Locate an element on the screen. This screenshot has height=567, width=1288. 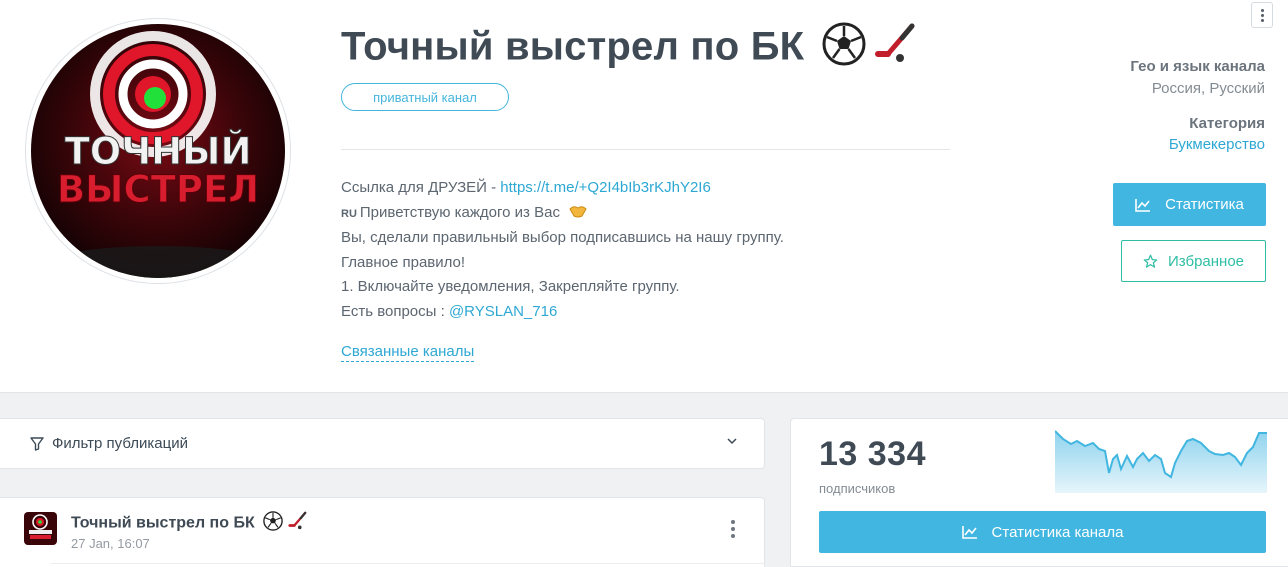
favorite-button: Избранное is located at coordinates (1193, 261).